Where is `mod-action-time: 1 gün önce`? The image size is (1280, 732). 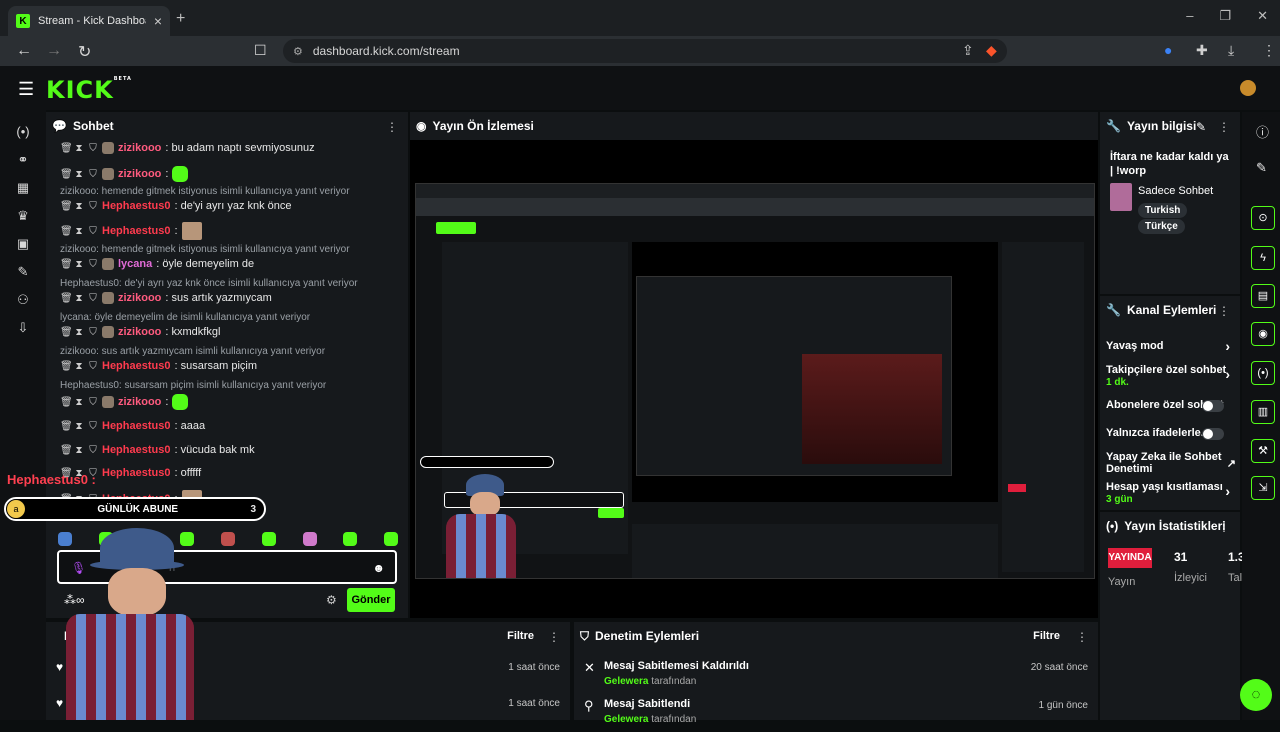 mod-action-time: 1 gün önce is located at coordinates (1063, 705).